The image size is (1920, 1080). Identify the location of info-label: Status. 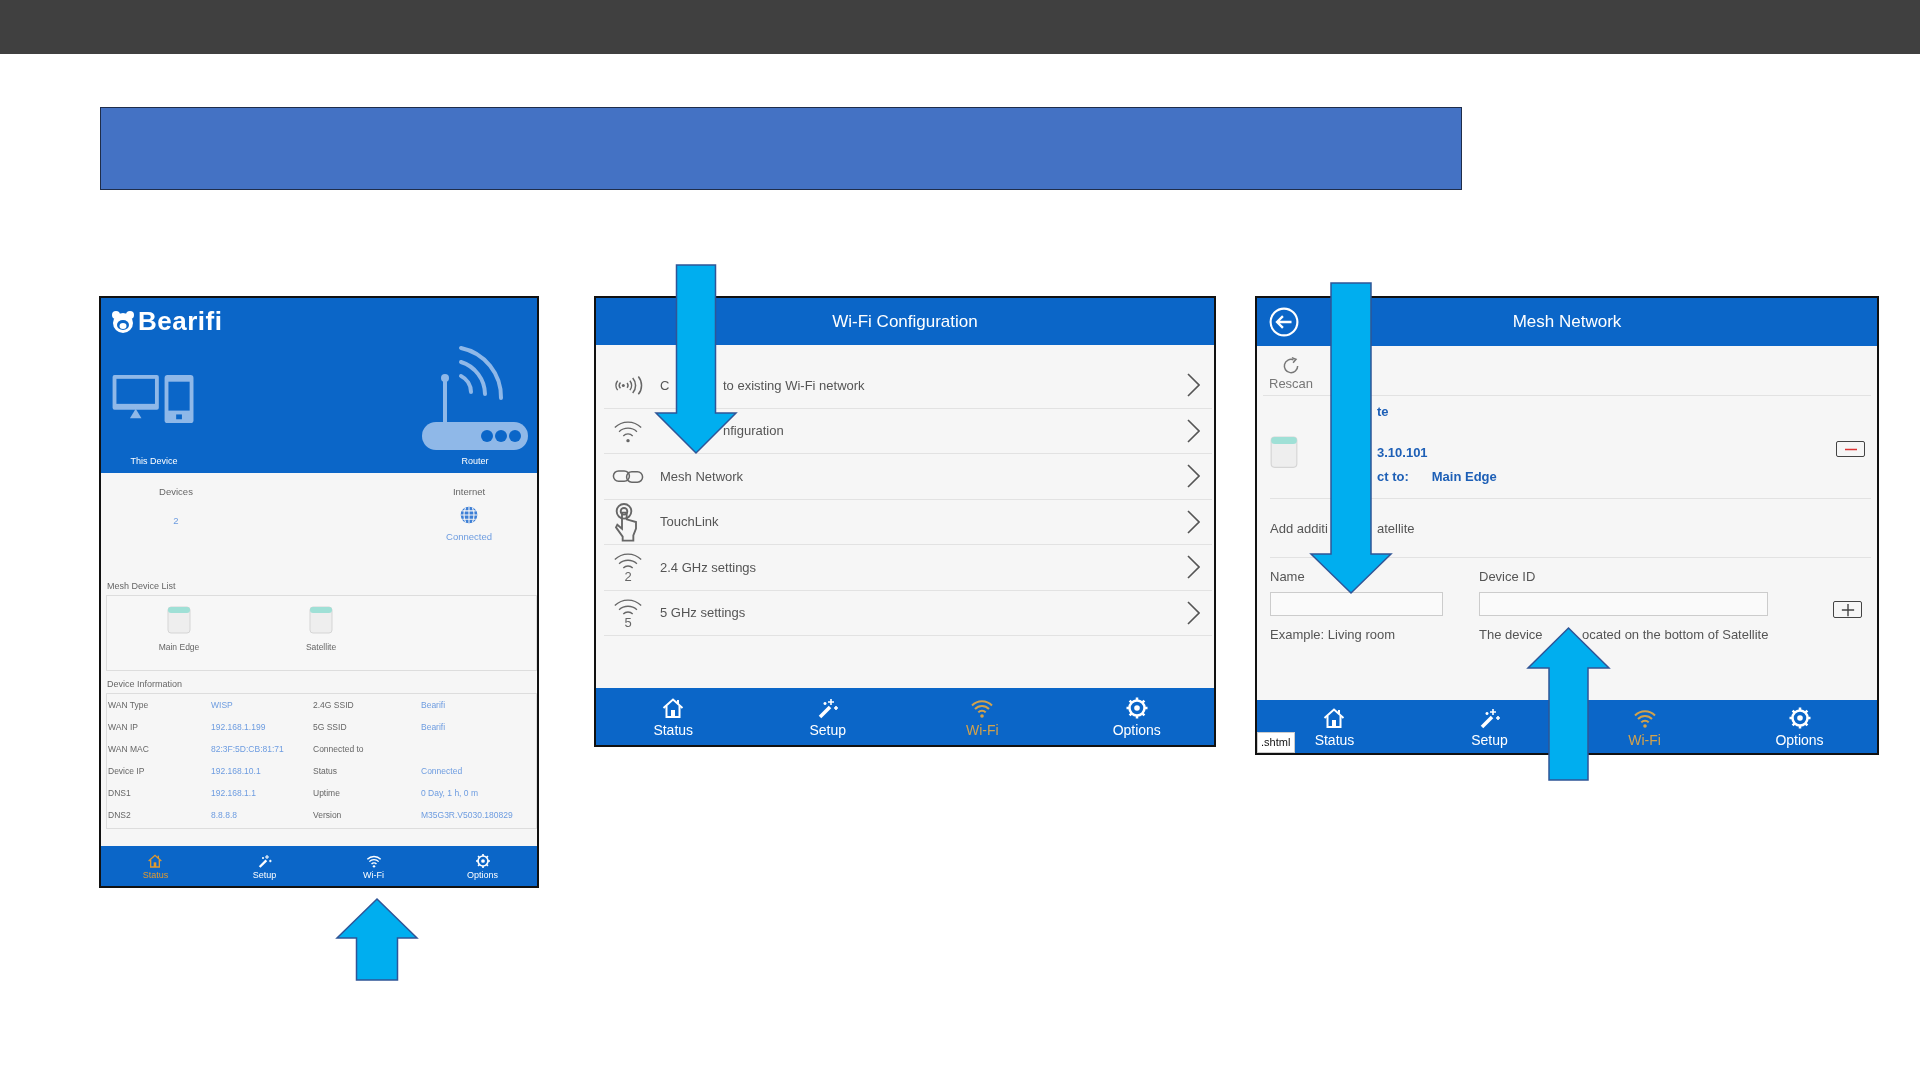
(326, 771).